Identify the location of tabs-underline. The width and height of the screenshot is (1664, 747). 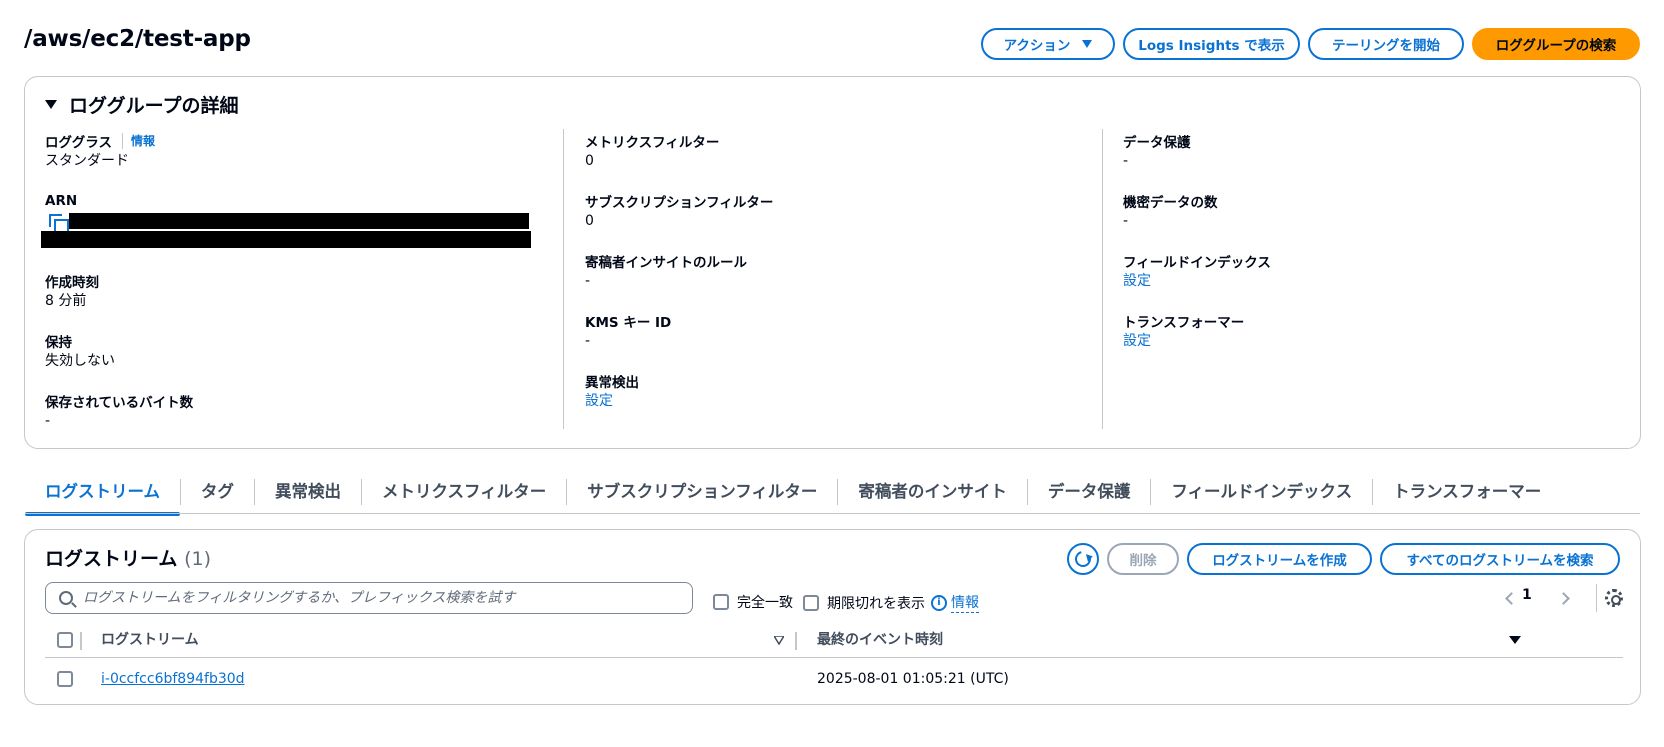
(832, 513).